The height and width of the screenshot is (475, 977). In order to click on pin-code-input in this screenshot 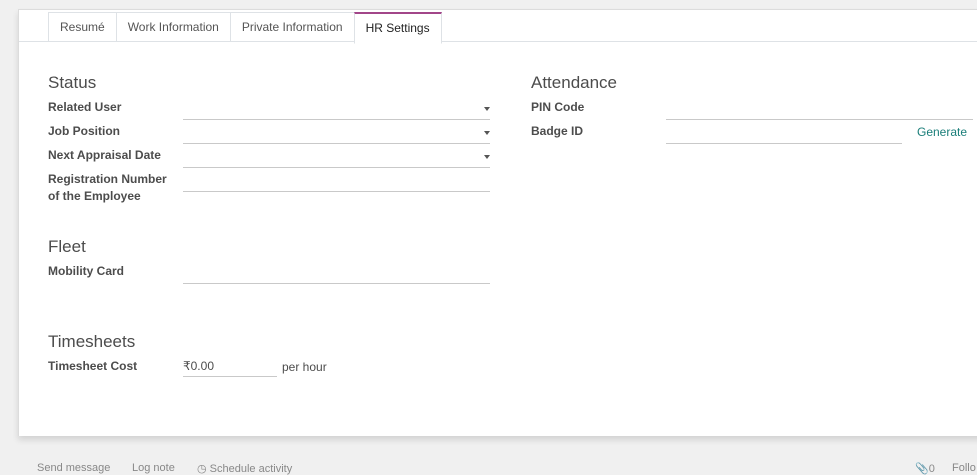, I will do `click(819, 109)`.